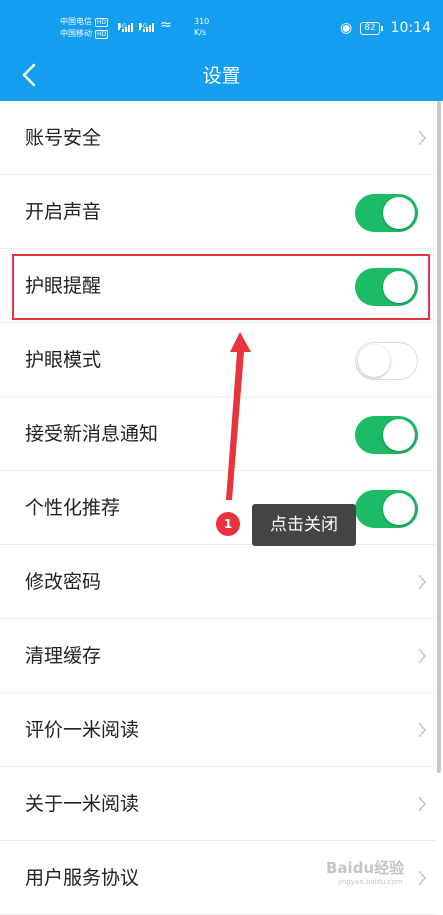  I want to click on step-badge: 1, so click(228, 524).